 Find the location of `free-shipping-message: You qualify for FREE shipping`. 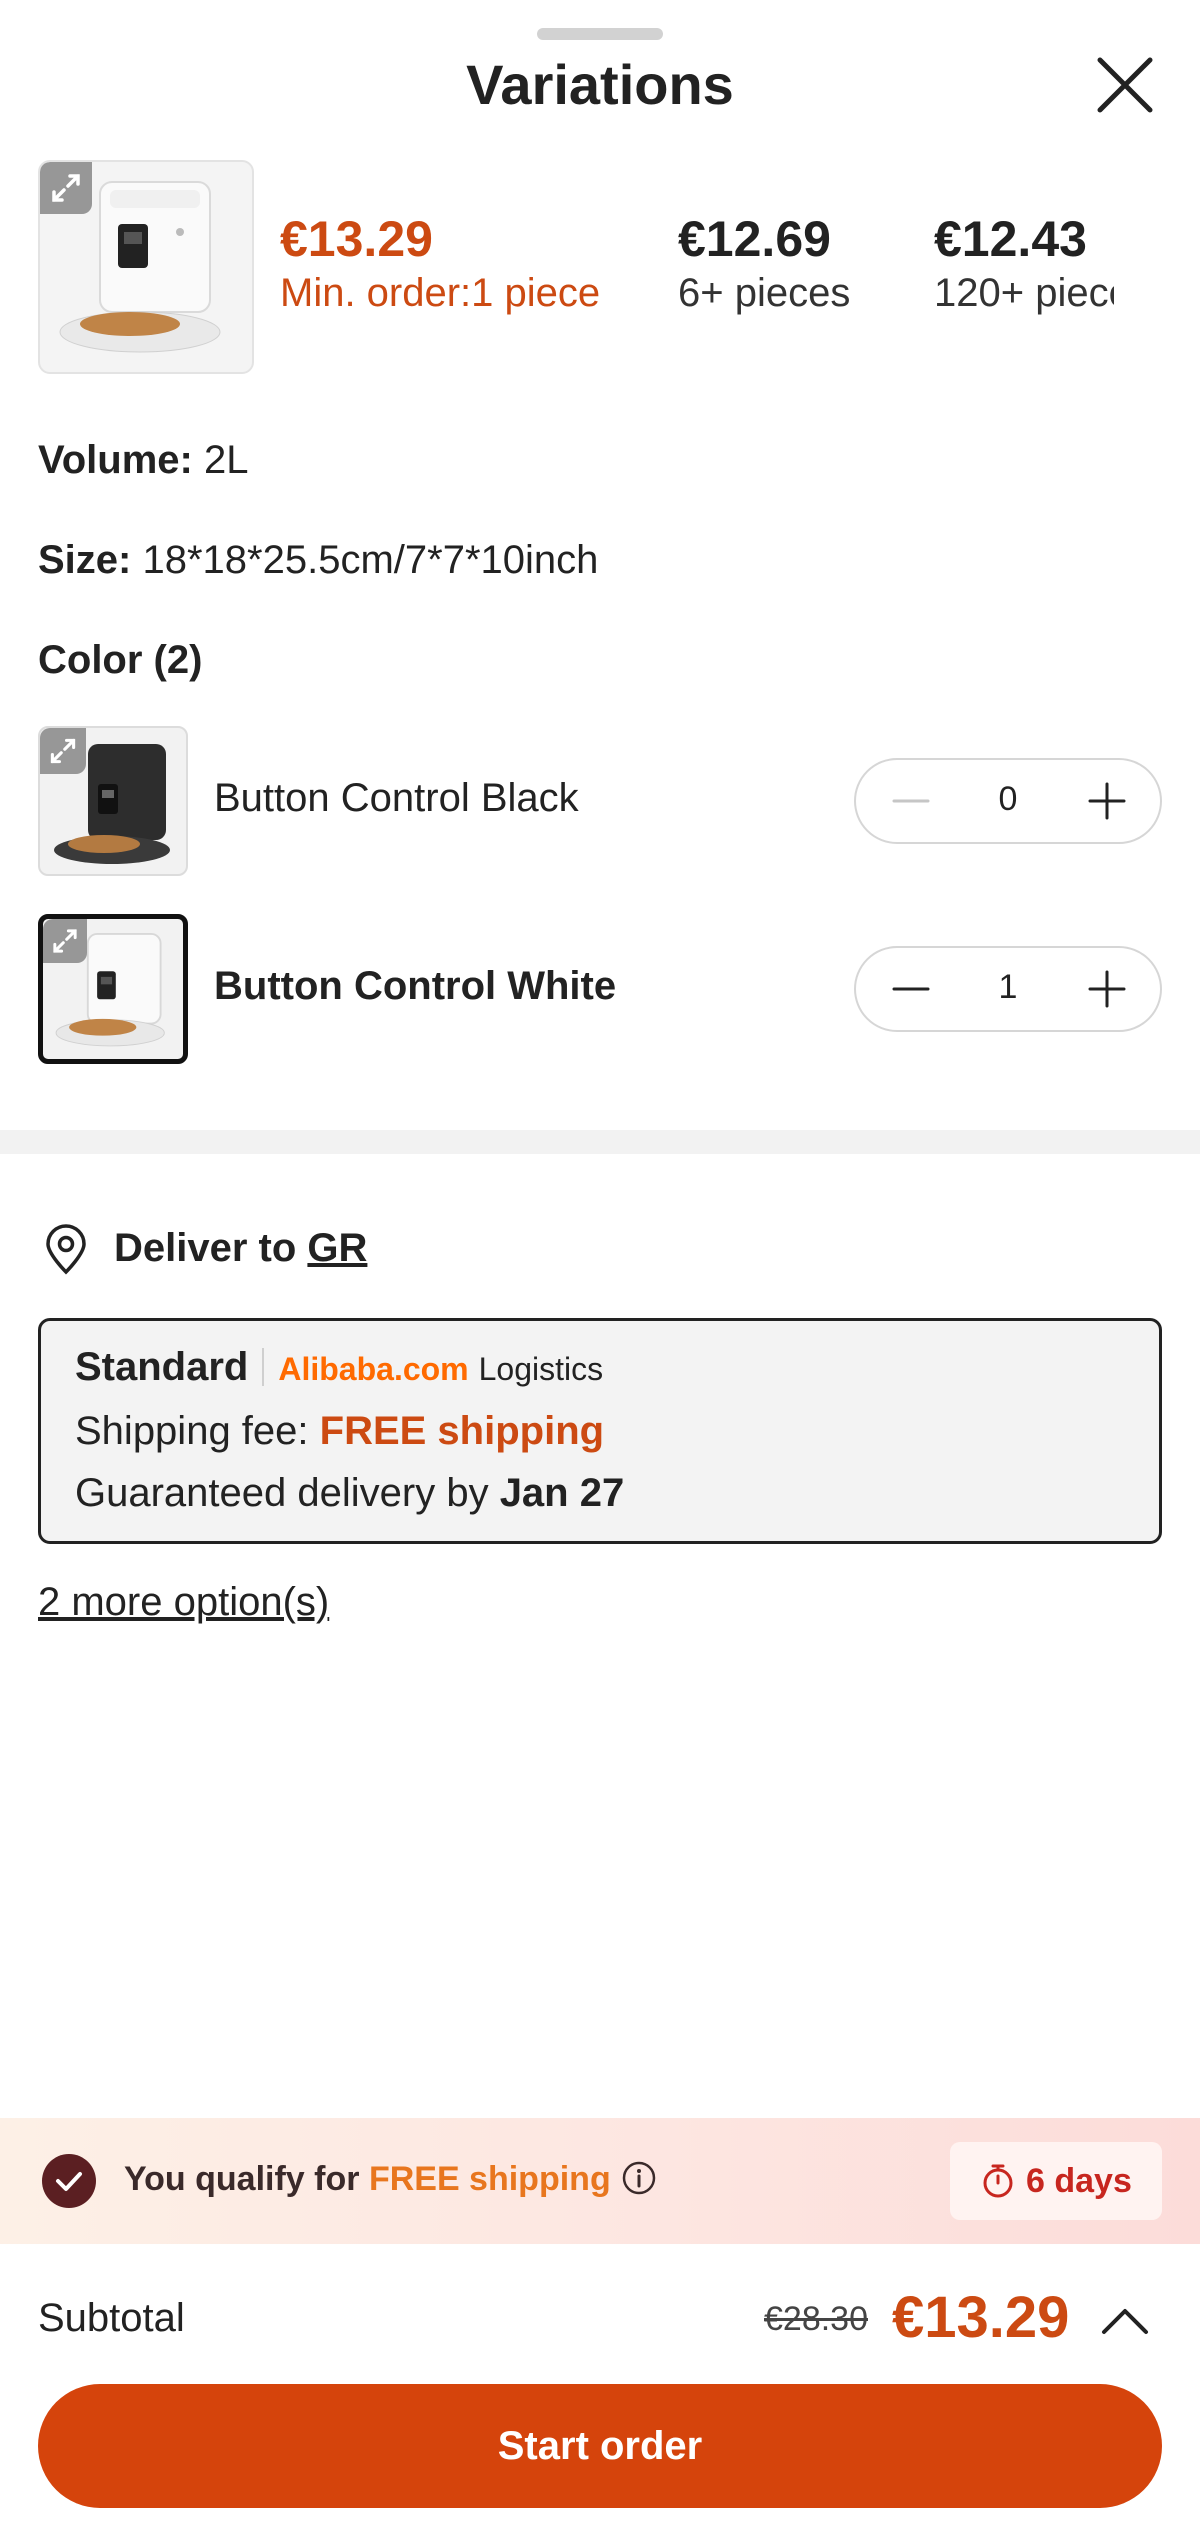

free-shipping-message: You qualify for FREE shipping is located at coordinates (390, 2179).